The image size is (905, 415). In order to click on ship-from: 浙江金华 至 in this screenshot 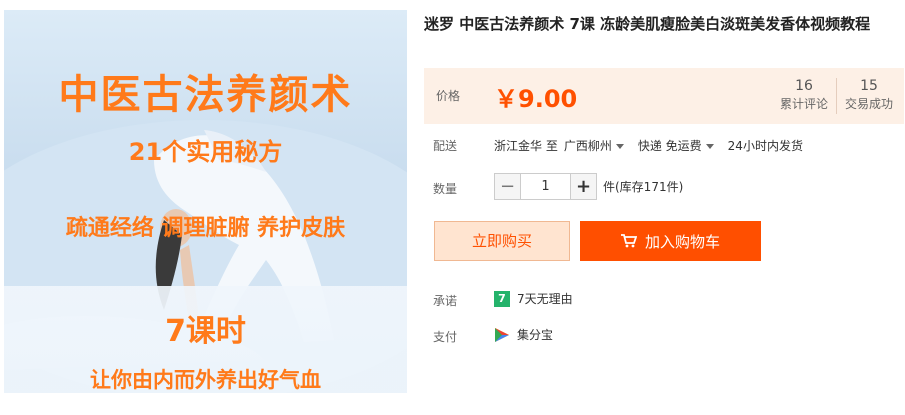, I will do `click(526, 146)`.